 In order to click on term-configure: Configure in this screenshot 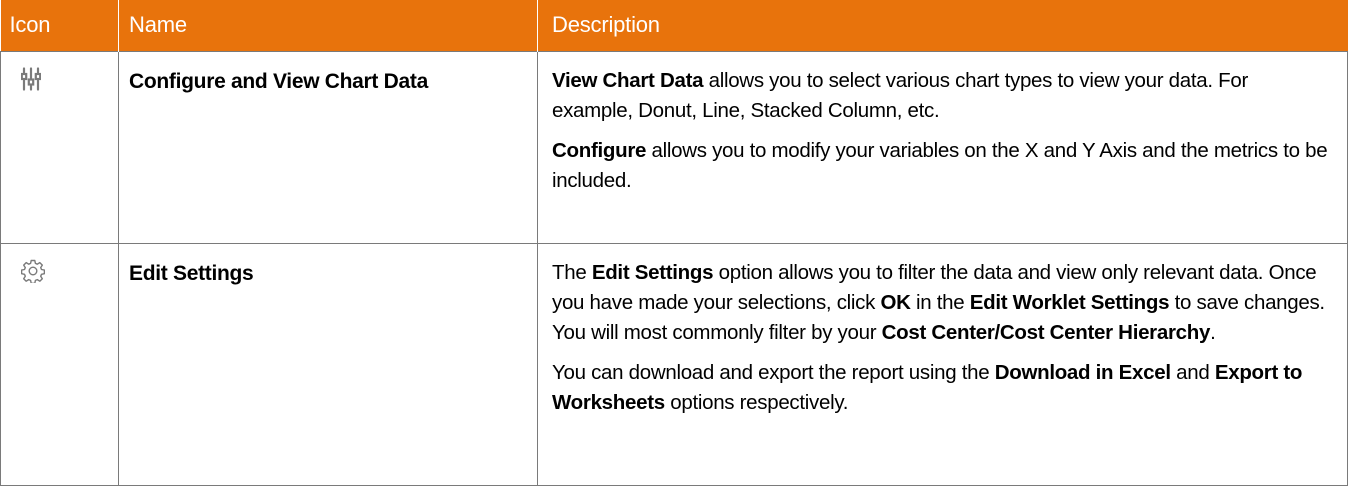, I will do `click(599, 150)`.